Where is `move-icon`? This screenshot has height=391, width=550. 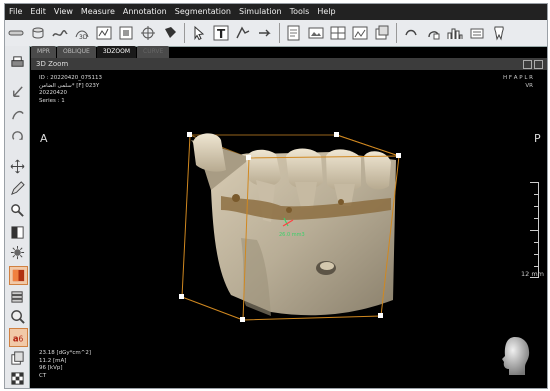
move-icon is located at coordinates (17, 166).